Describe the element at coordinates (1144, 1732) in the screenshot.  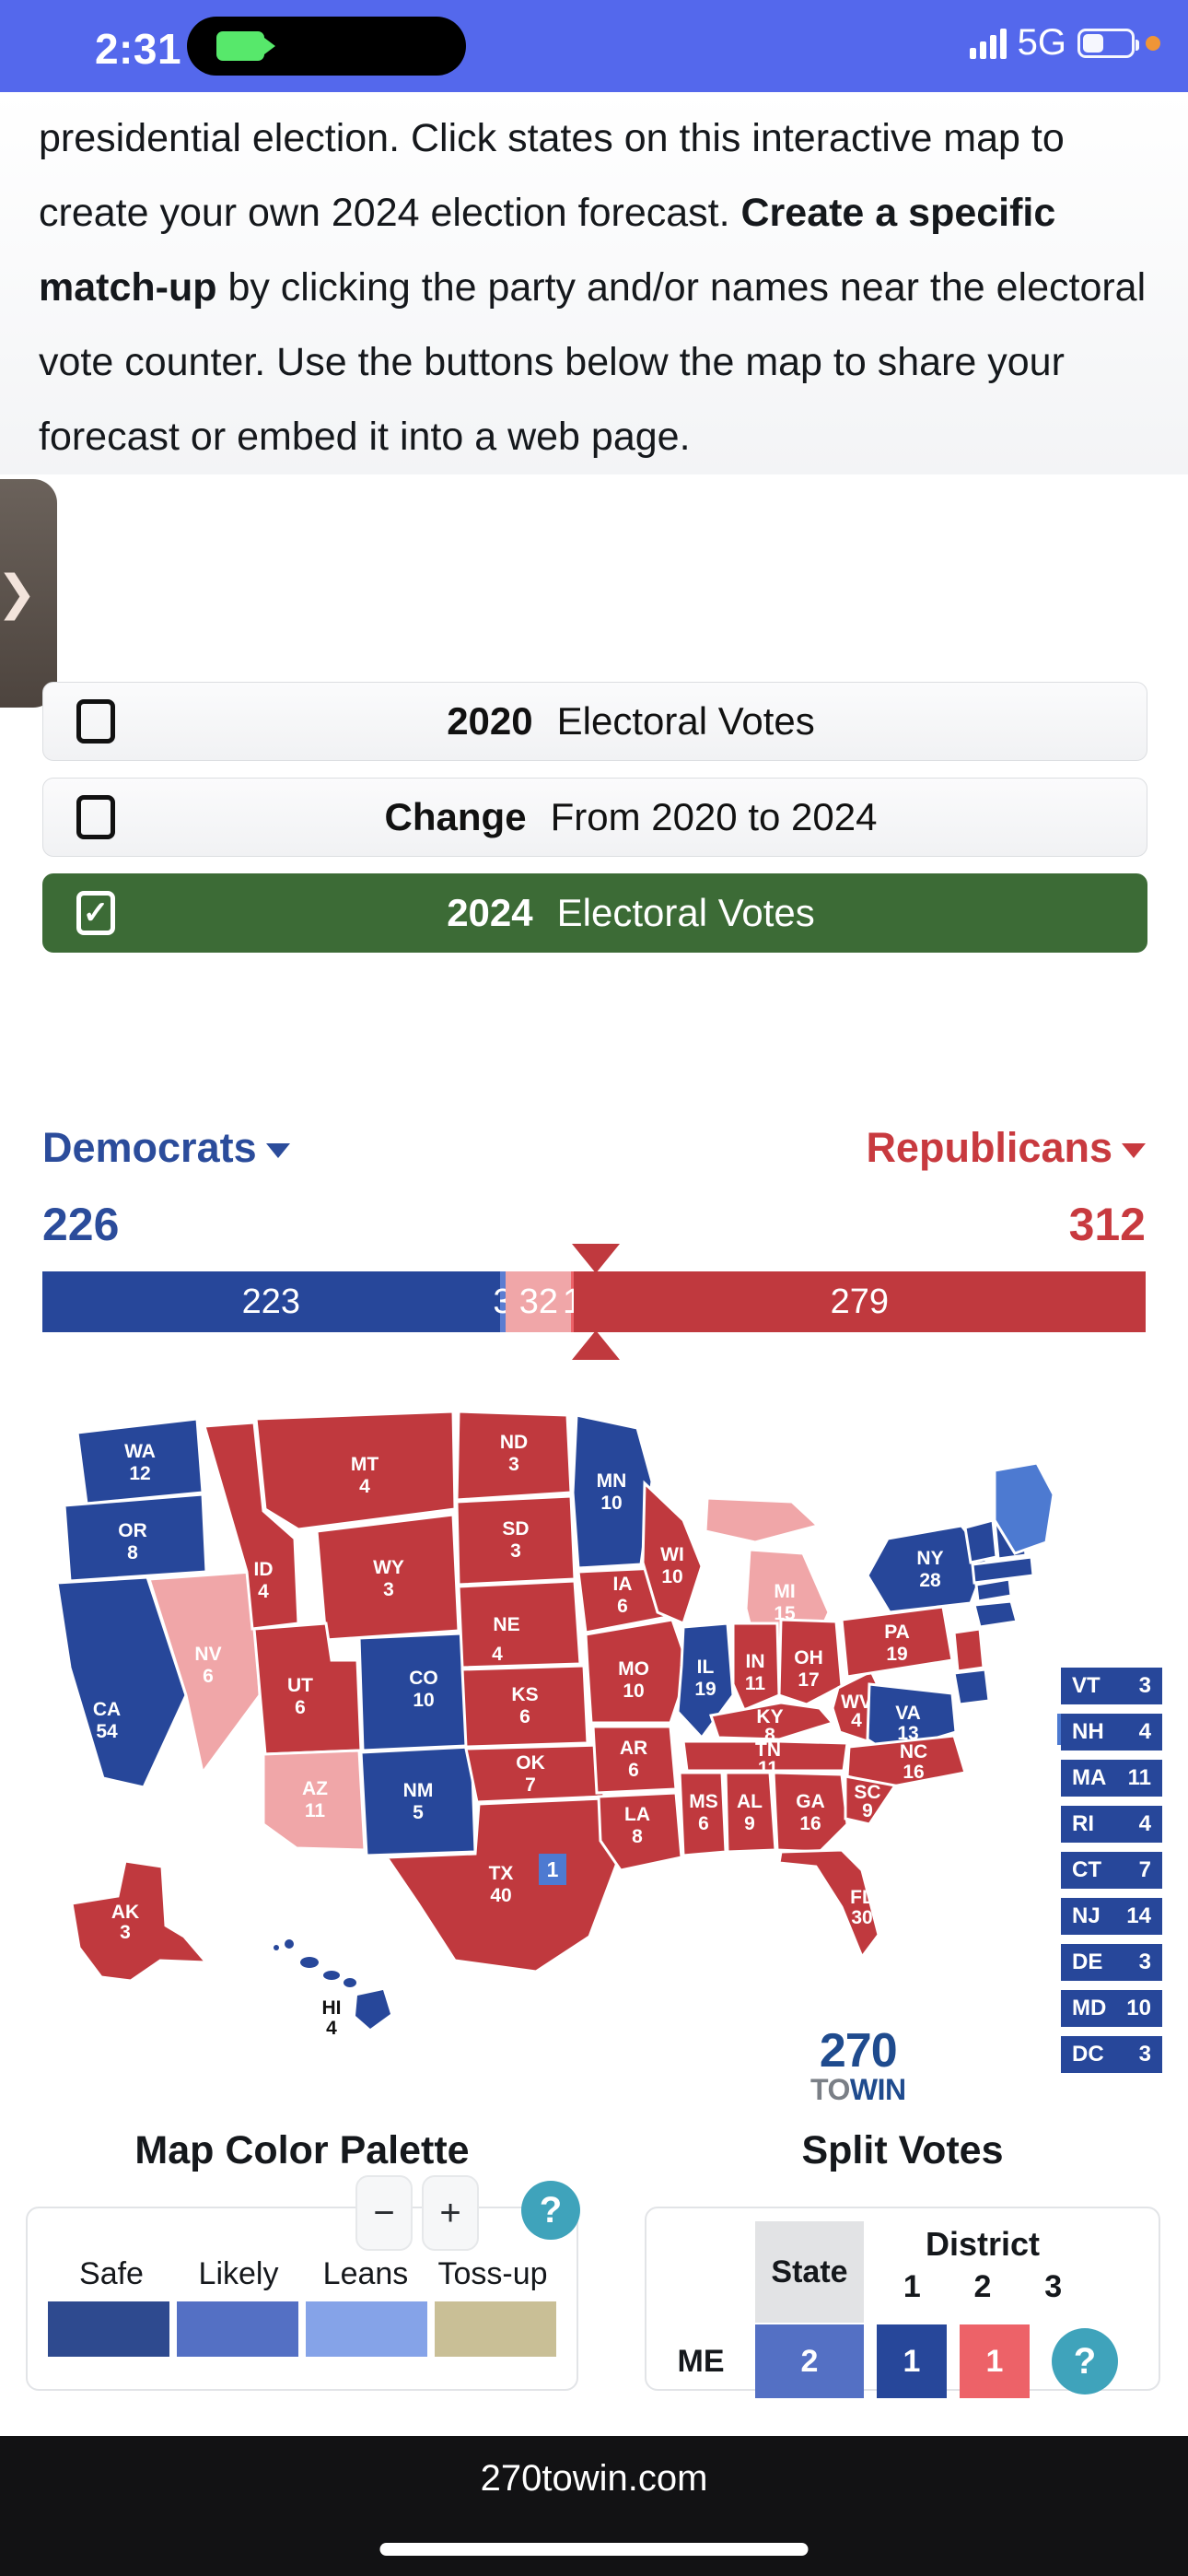
I see `state-votes: 4` at that location.